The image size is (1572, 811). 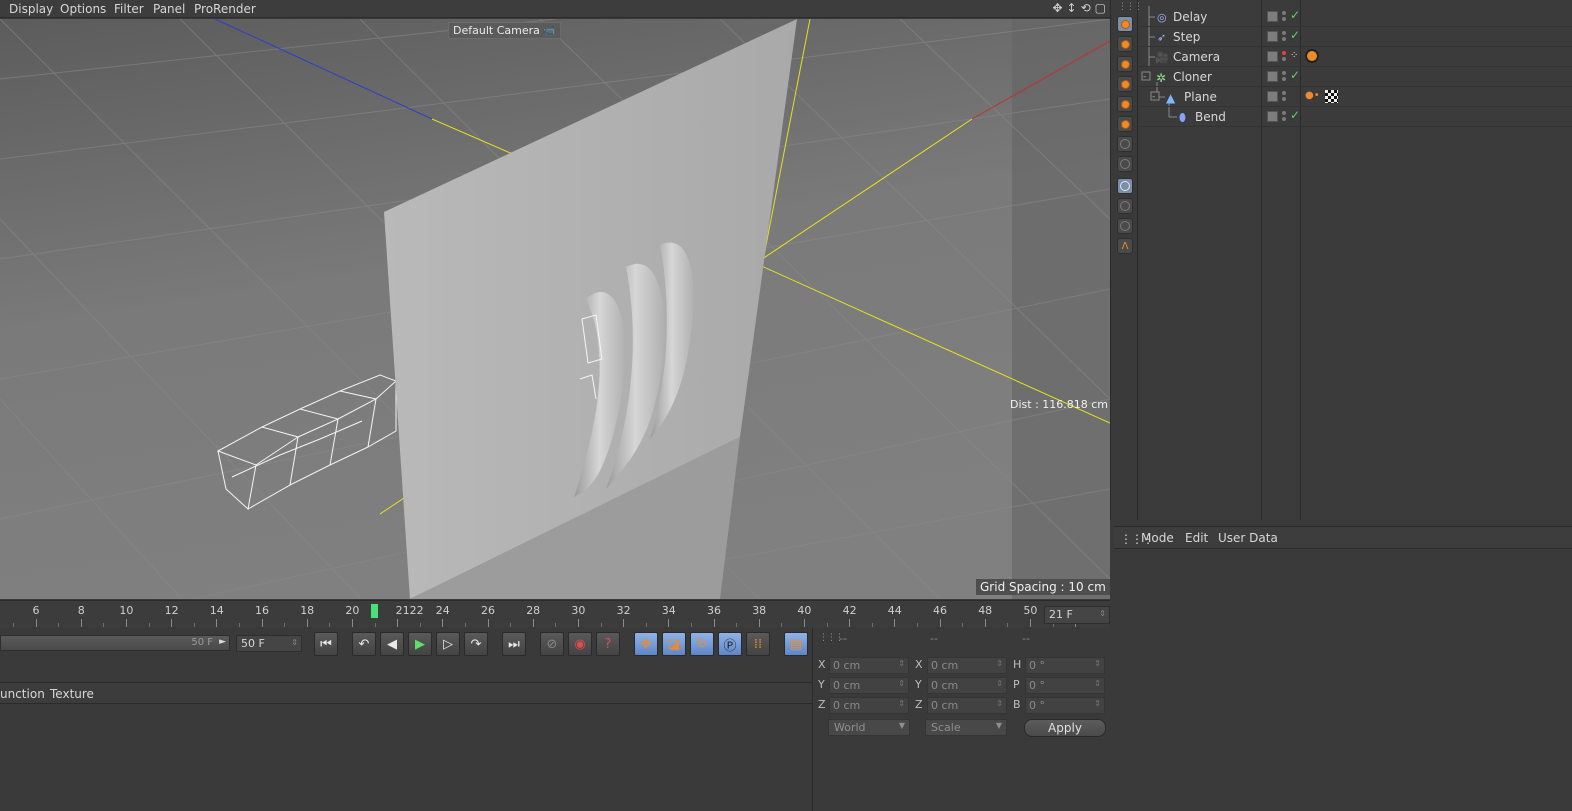 I want to click on attr-menu-user-data: User Data, so click(x=1248, y=538).